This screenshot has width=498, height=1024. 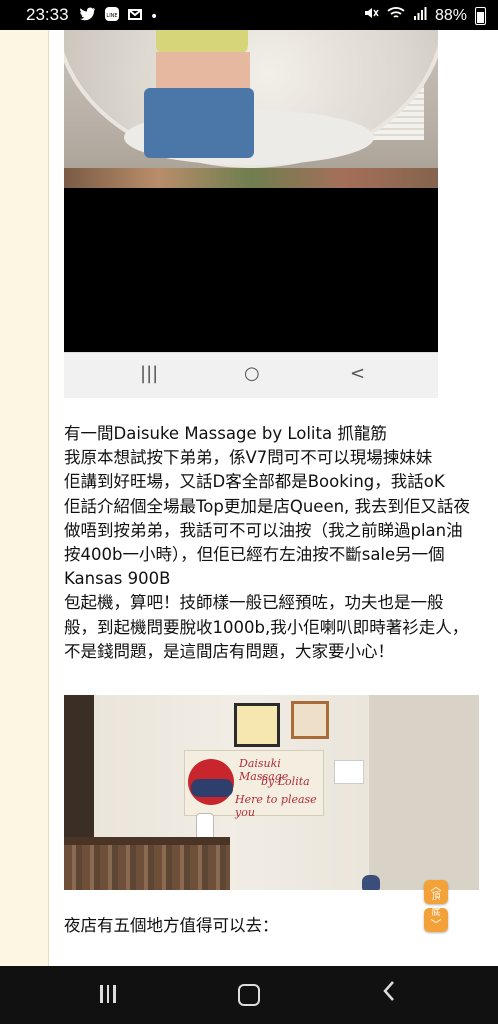 I want to click on article-line: 做唔到按弟弟，我話可不可以油按（我之前睇過plan油, so click(x=263, y=530).